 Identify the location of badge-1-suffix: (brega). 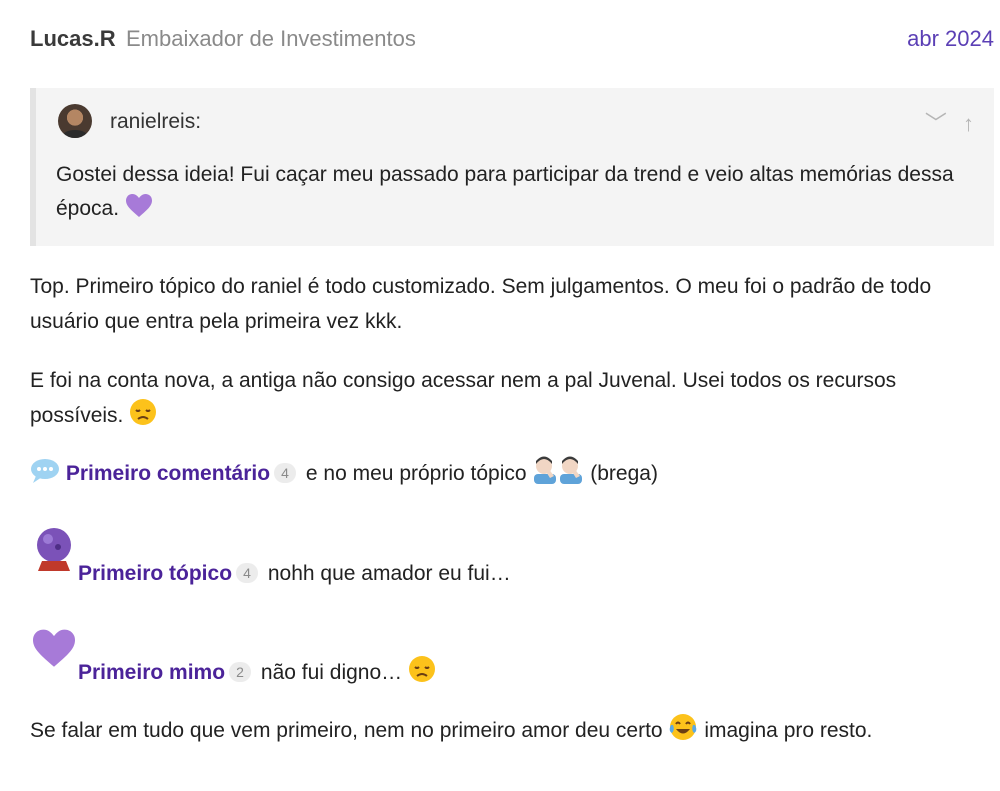
(624, 473).